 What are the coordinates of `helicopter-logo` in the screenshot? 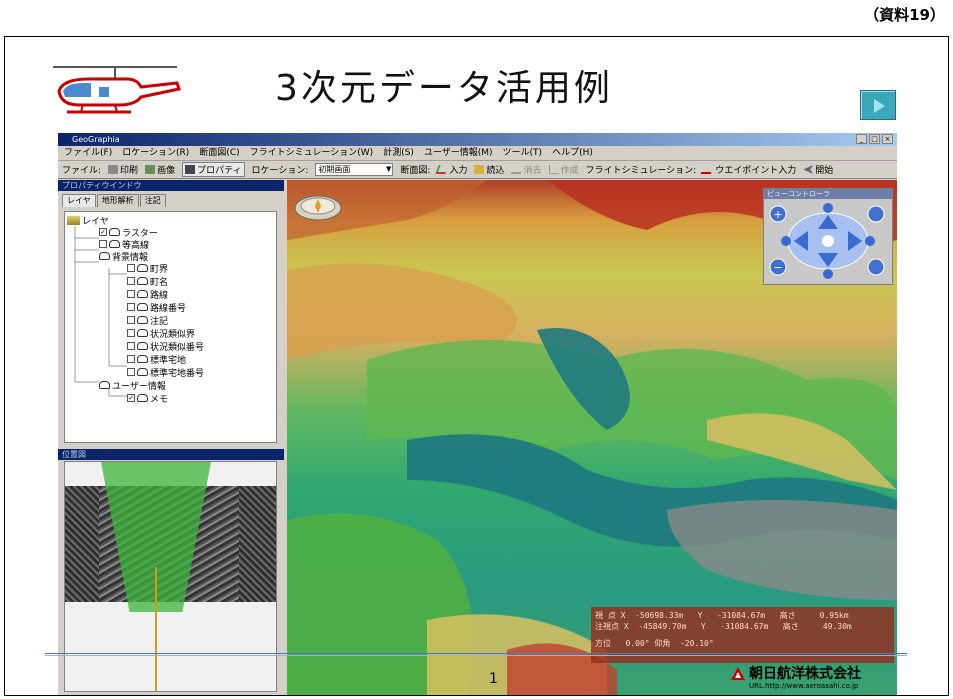 It's located at (117, 90).